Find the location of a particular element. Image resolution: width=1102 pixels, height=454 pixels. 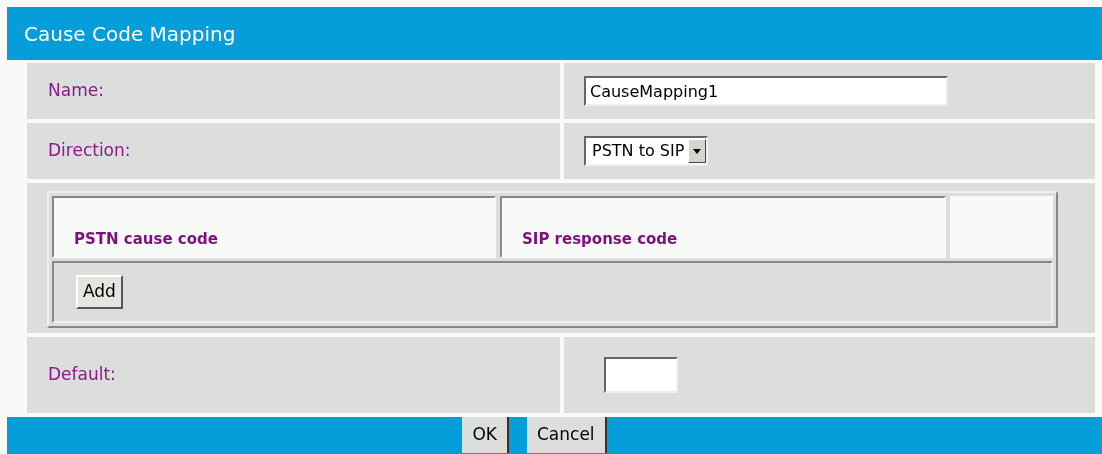

direction-dropdown: PSTN to SIP is located at coordinates (646, 151).